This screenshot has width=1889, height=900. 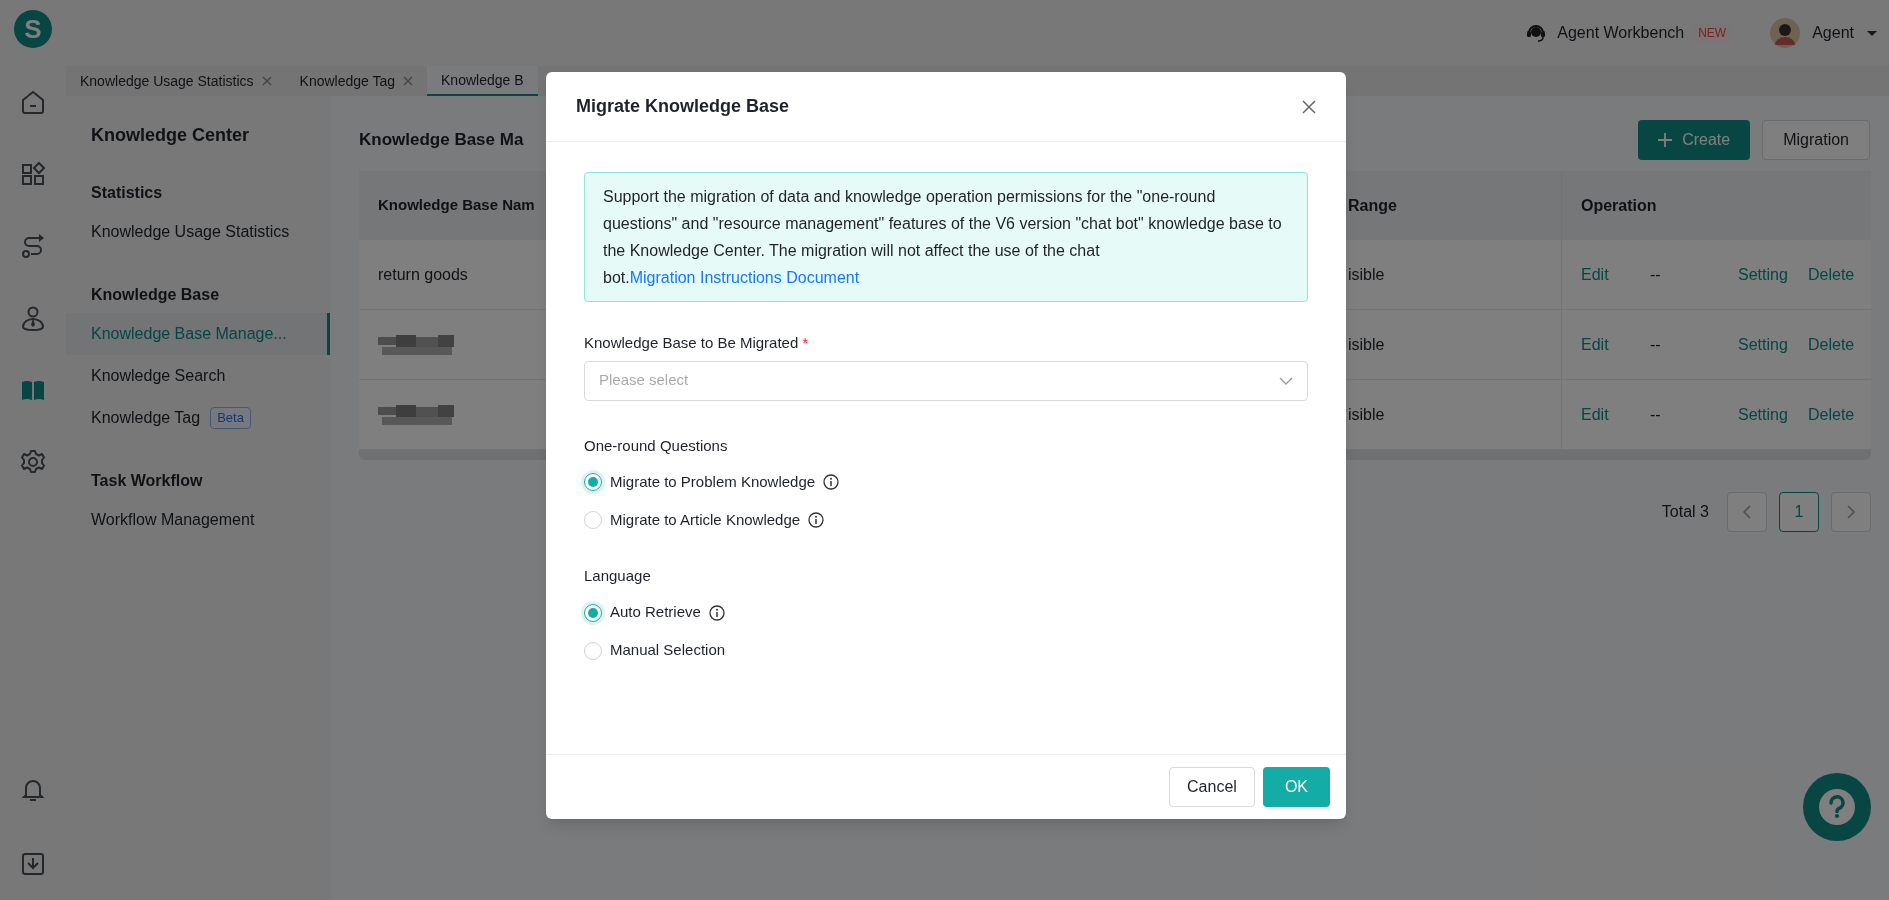 I want to click on ok-button: OK, so click(x=1296, y=787).